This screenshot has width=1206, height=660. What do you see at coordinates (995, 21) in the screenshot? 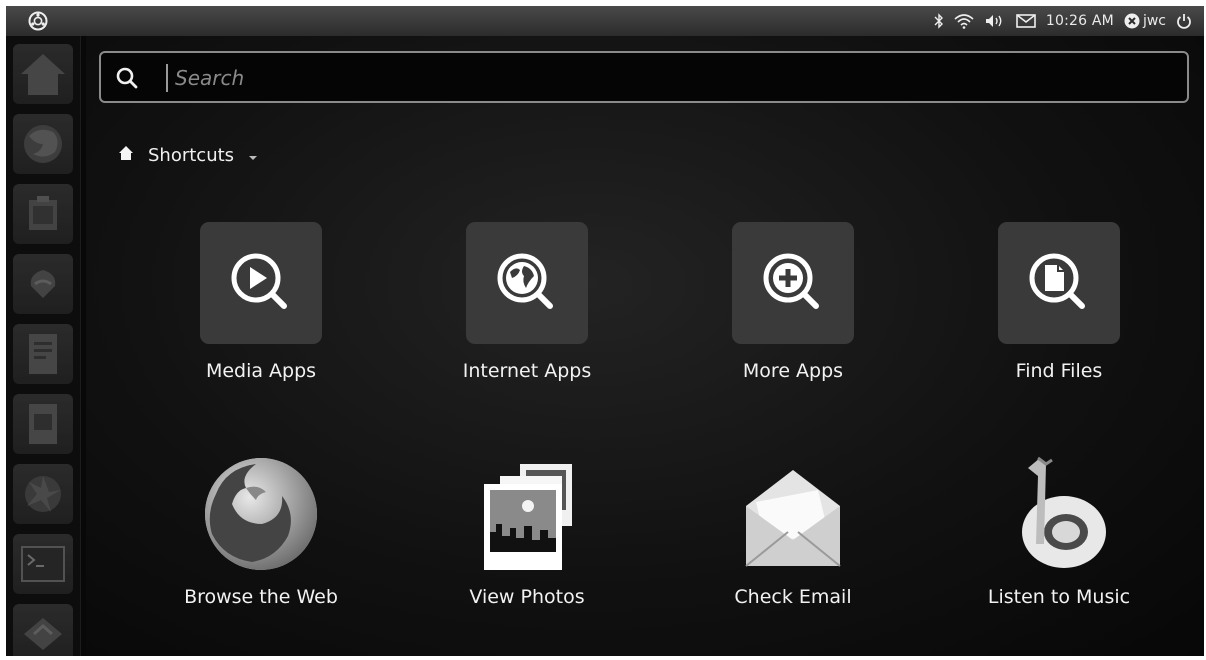
I see `volume-icon` at bounding box center [995, 21].